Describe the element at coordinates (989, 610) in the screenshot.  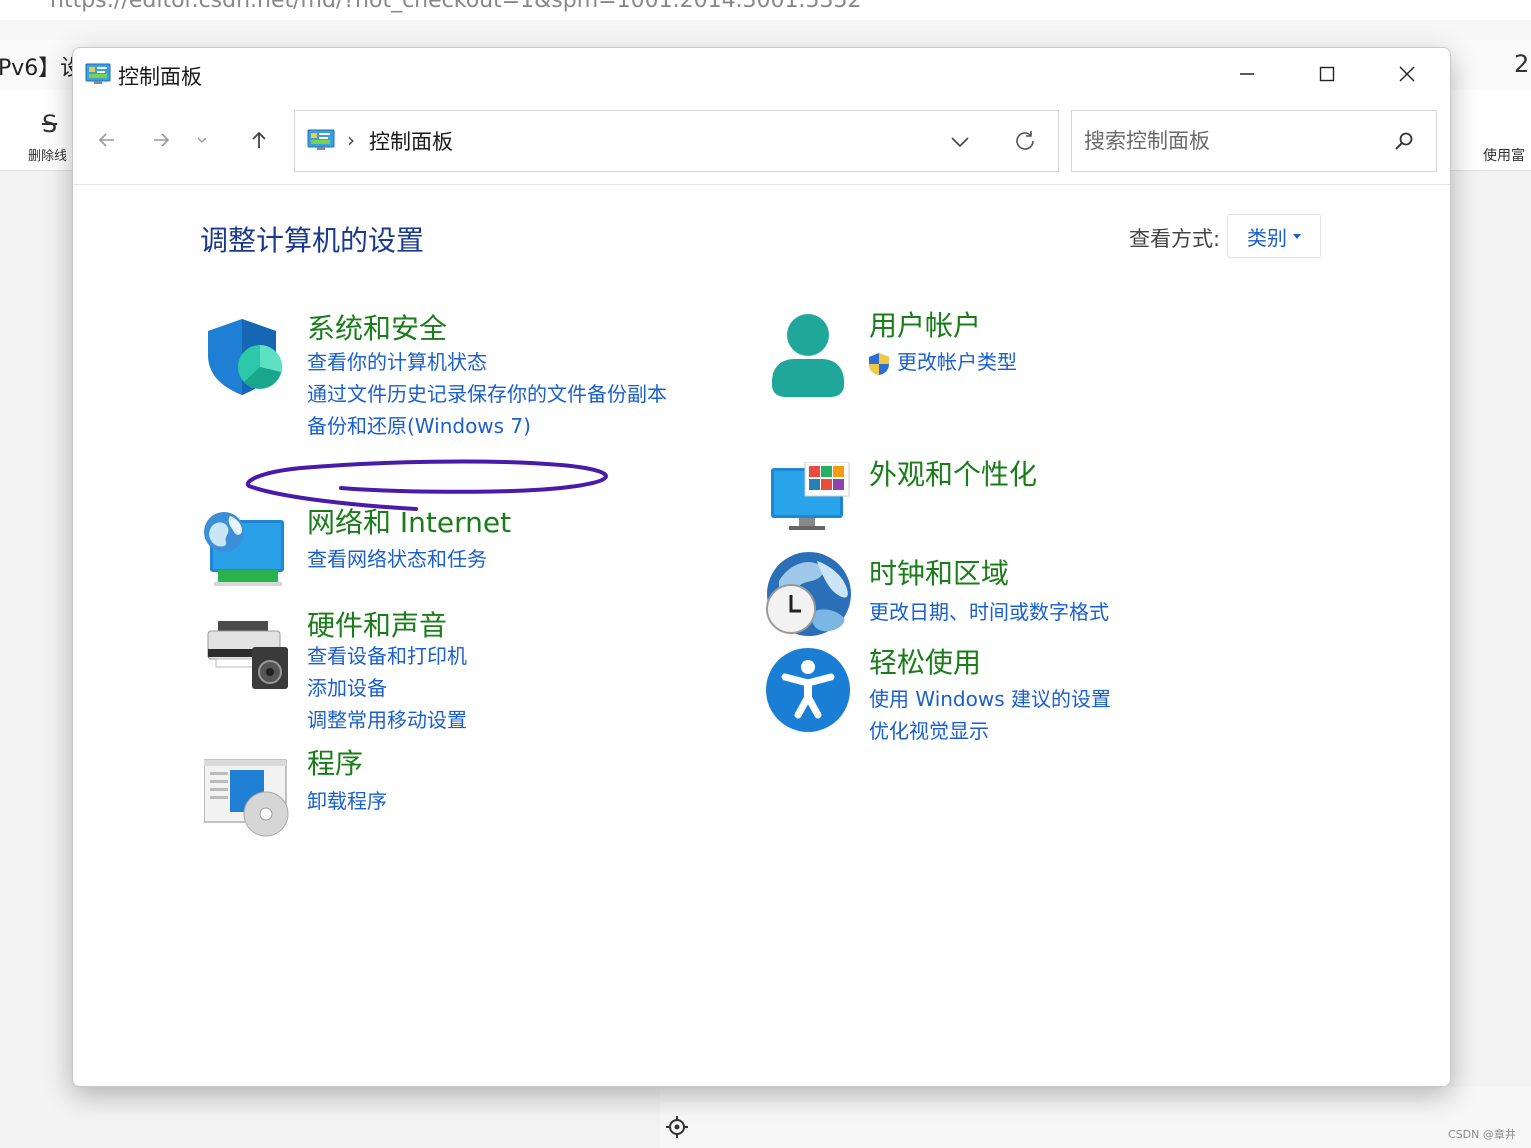
I see `link-change-date-time-format: 更改日期、时间或数字格式` at that location.